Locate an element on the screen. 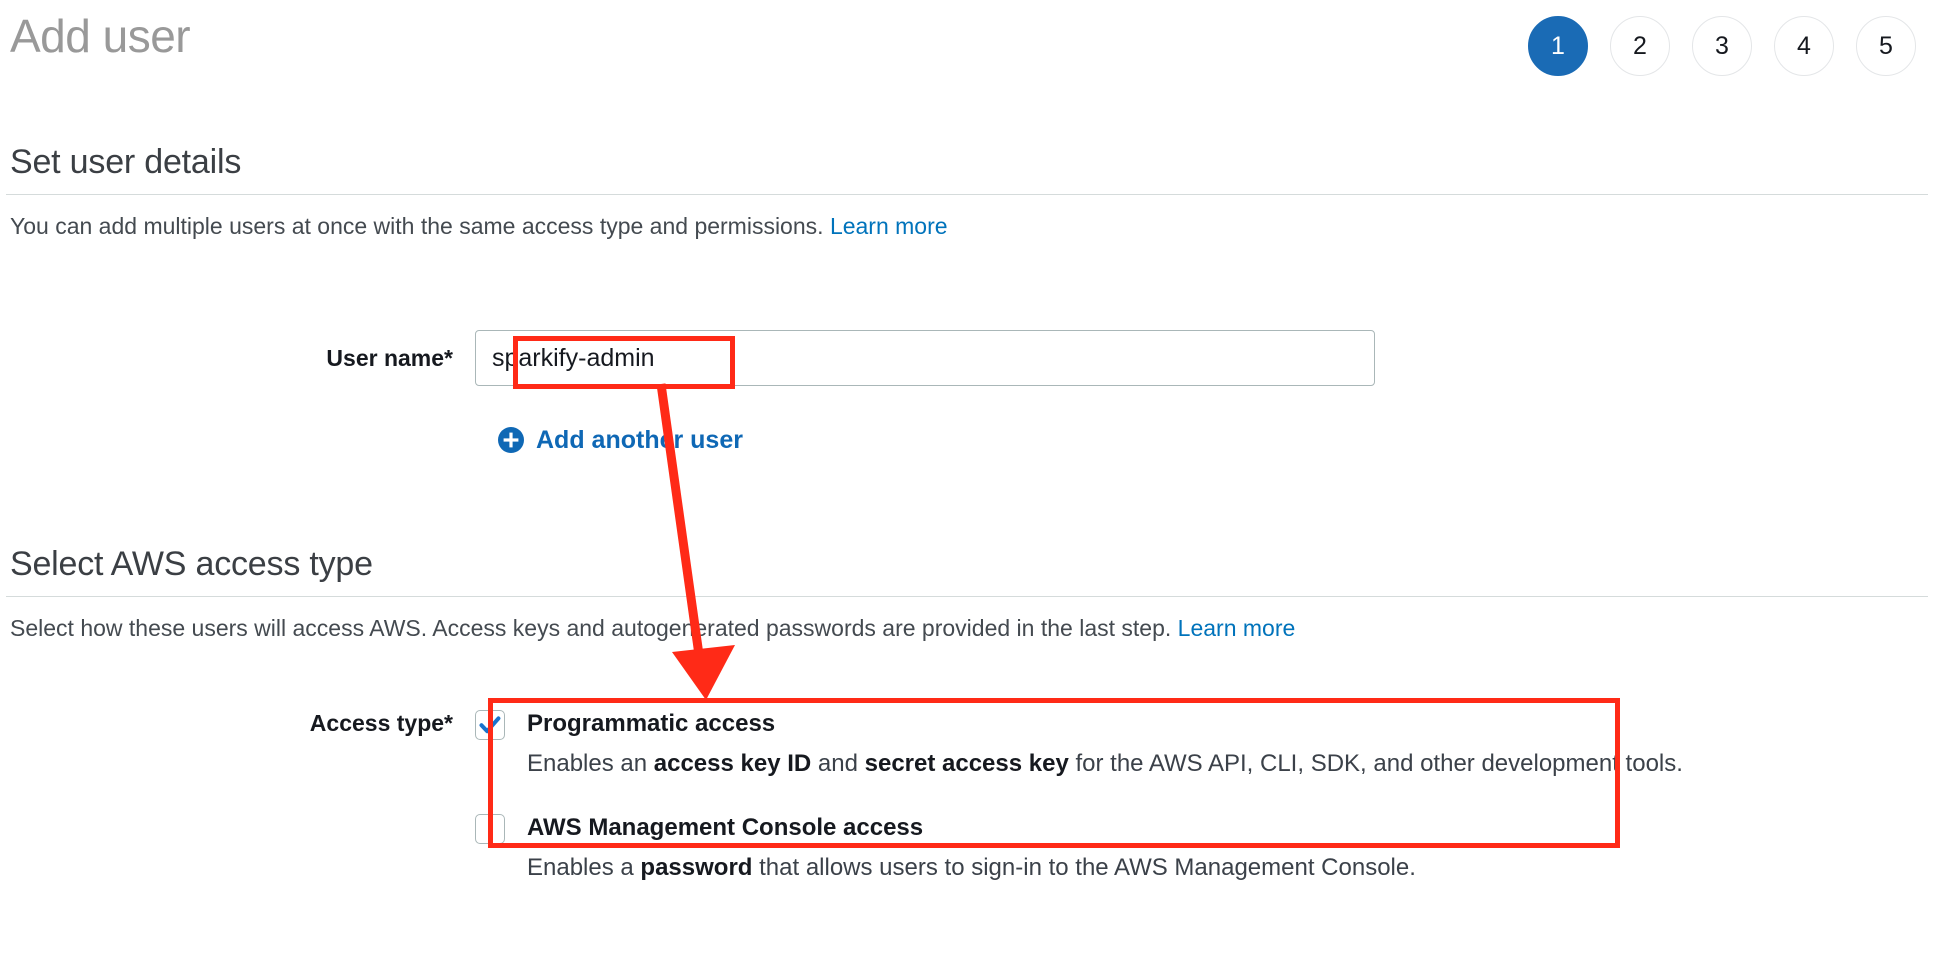 The width and height of the screenshot is (1938, 956). wizard-step-3: 3 is located at coordinates (1722, 46).